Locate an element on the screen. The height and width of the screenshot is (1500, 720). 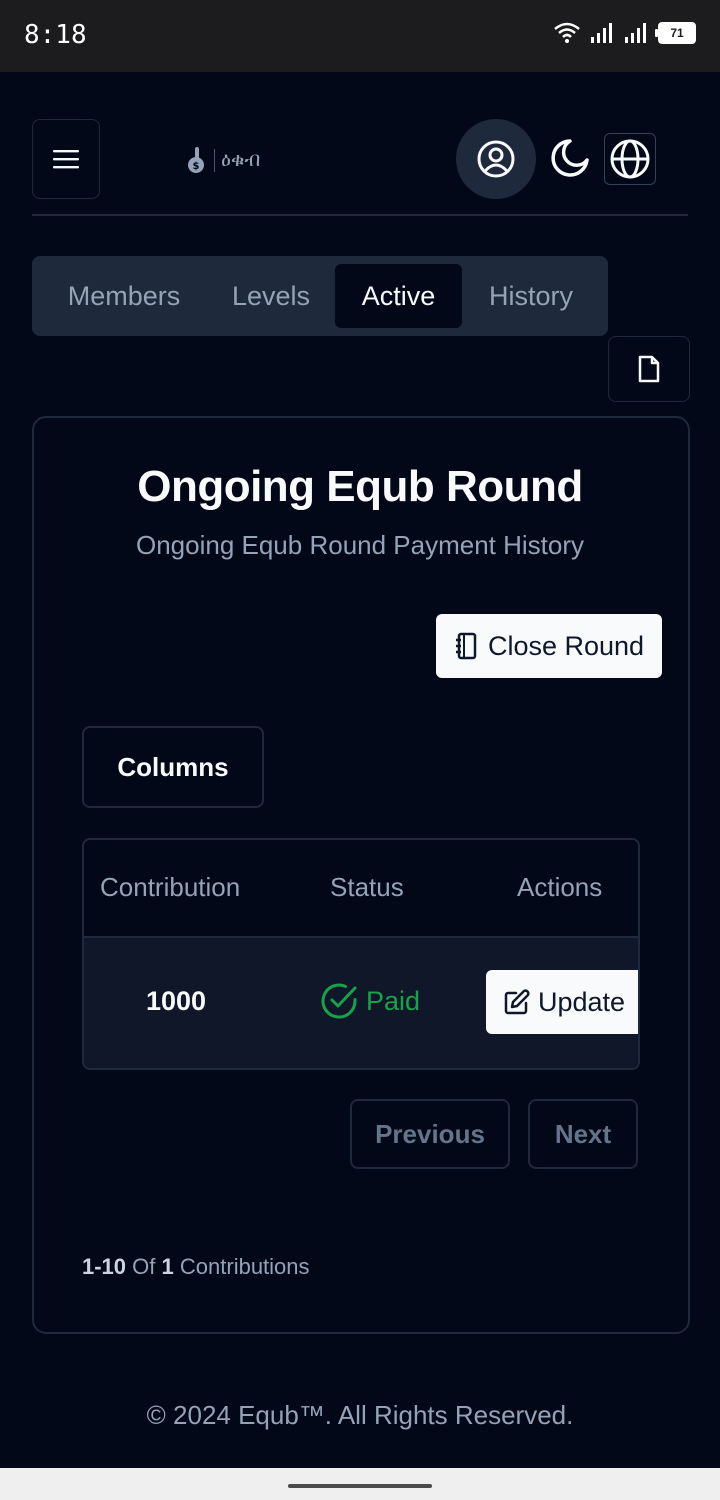
card-title: Ongoing Equb Round is located at coordinates (360, 486).